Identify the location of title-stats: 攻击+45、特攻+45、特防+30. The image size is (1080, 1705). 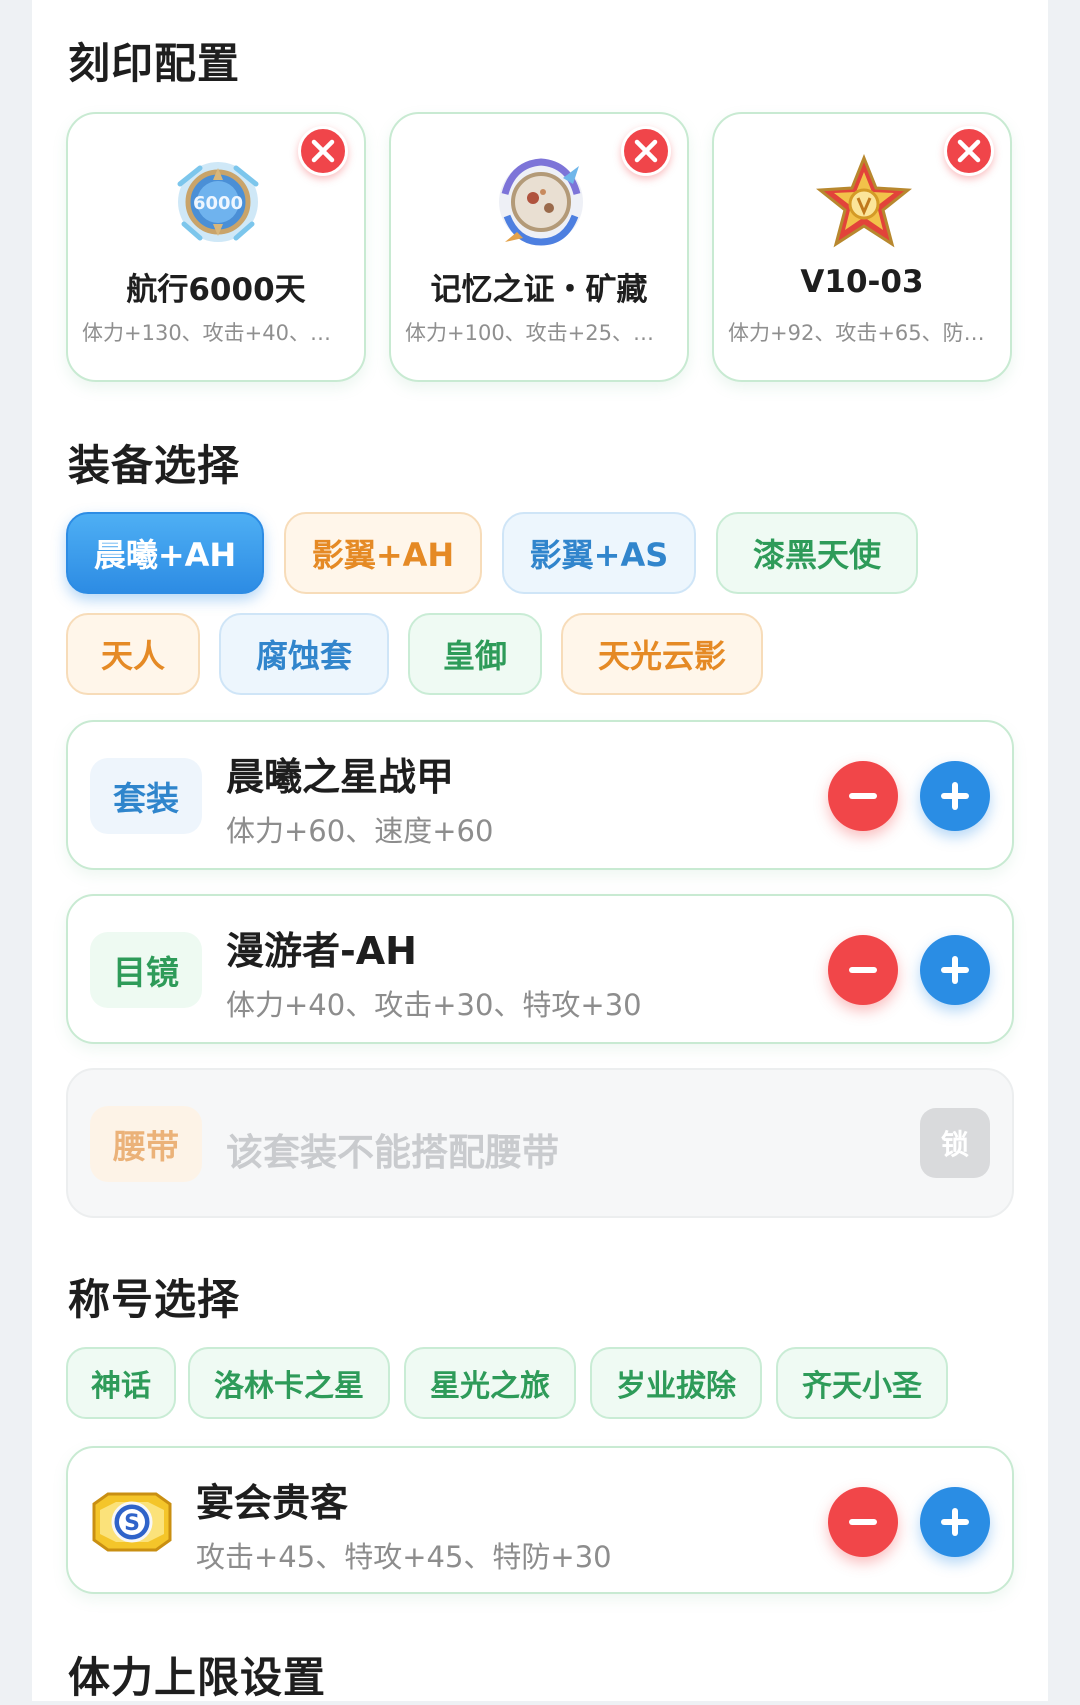
(404, 1557).